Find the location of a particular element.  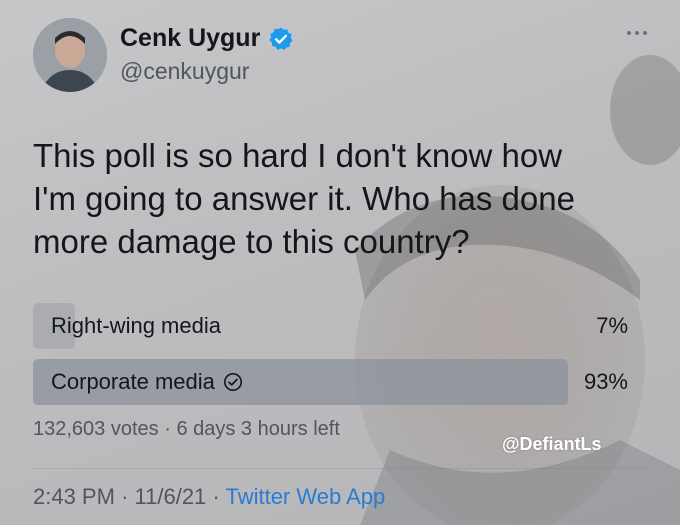

poll-option-corporate: Corporate media 93% is located at coordinates (333, 382).